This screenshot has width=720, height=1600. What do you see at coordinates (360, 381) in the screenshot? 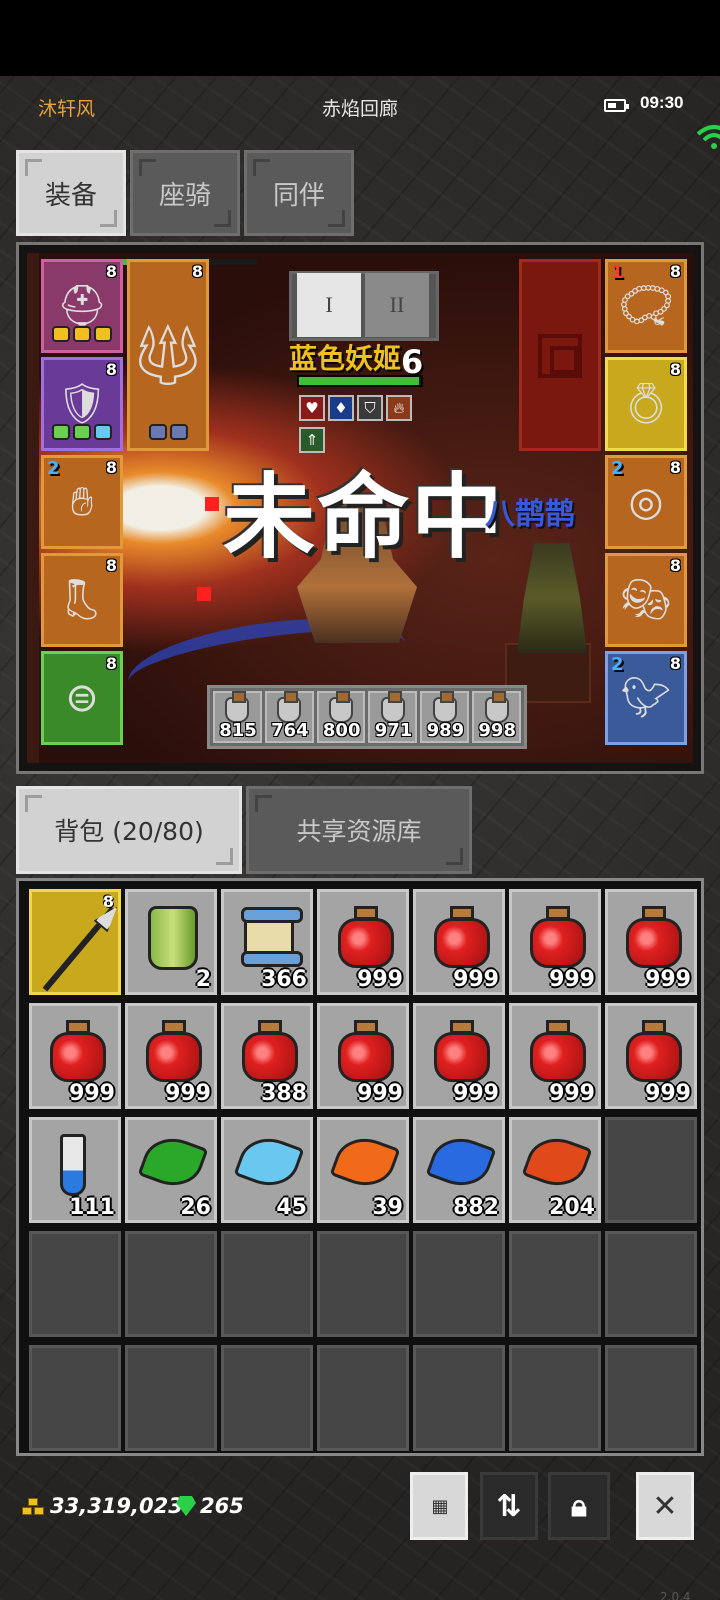
I see `enemy-hp-bar` at bounding box center [360, 381].